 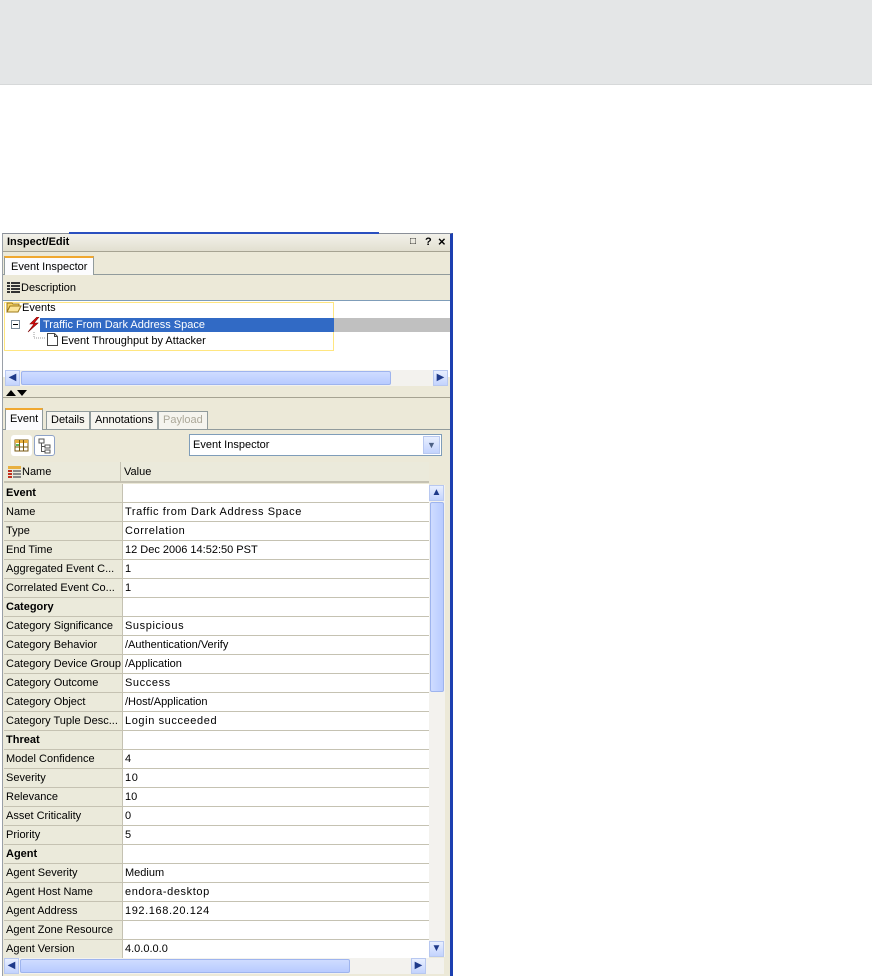 What do you see at coordinates (24, 419) in the screenshot?
I see `tab-event: Event` at bounding box center [24, 419].